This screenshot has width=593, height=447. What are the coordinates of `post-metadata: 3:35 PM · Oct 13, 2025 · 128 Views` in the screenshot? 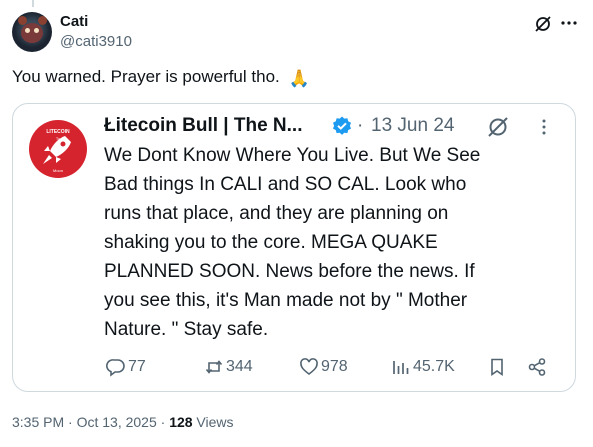 It's located at (123, 422).